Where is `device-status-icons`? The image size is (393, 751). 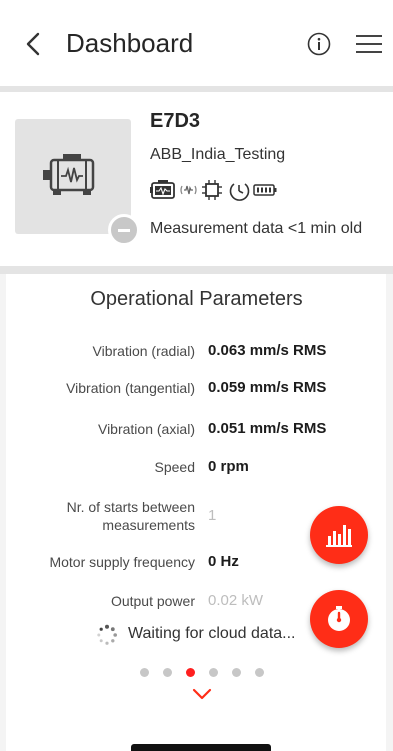
device-status-icons is located at coordinates (213, 190).